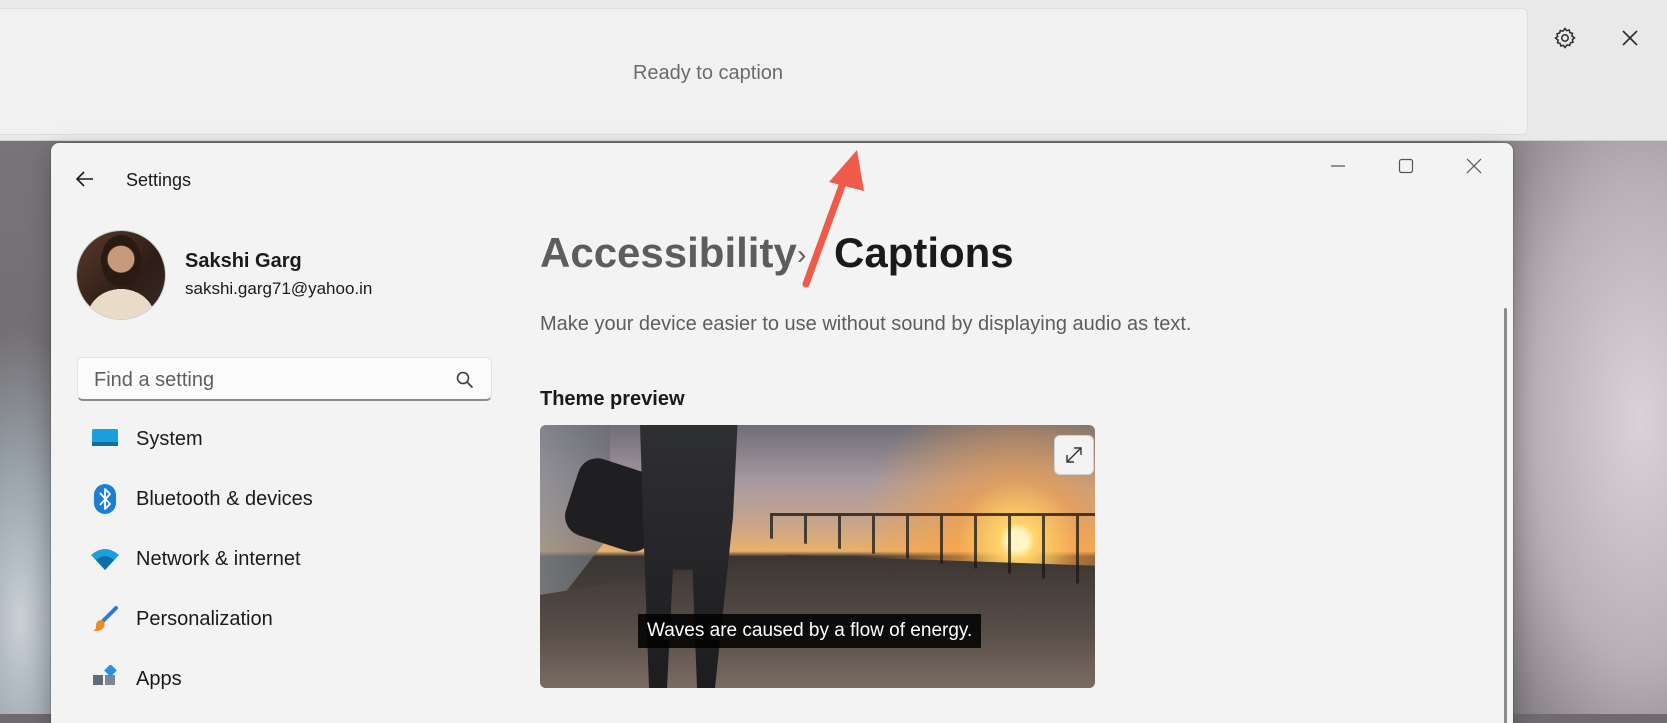 The image size is (1667, 723). I want to click on search-icon, so click(465, 380).